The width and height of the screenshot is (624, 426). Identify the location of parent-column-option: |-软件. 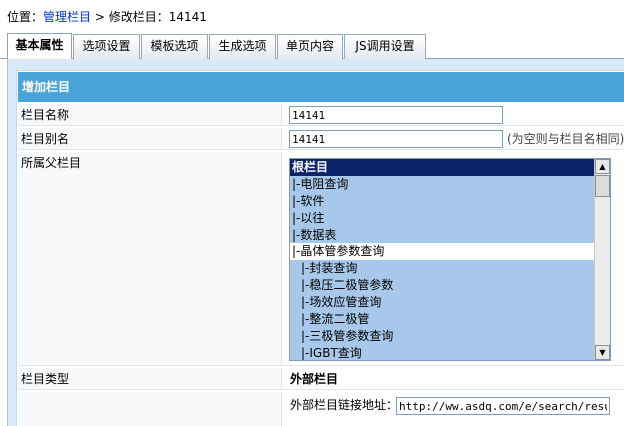
(442, 201).